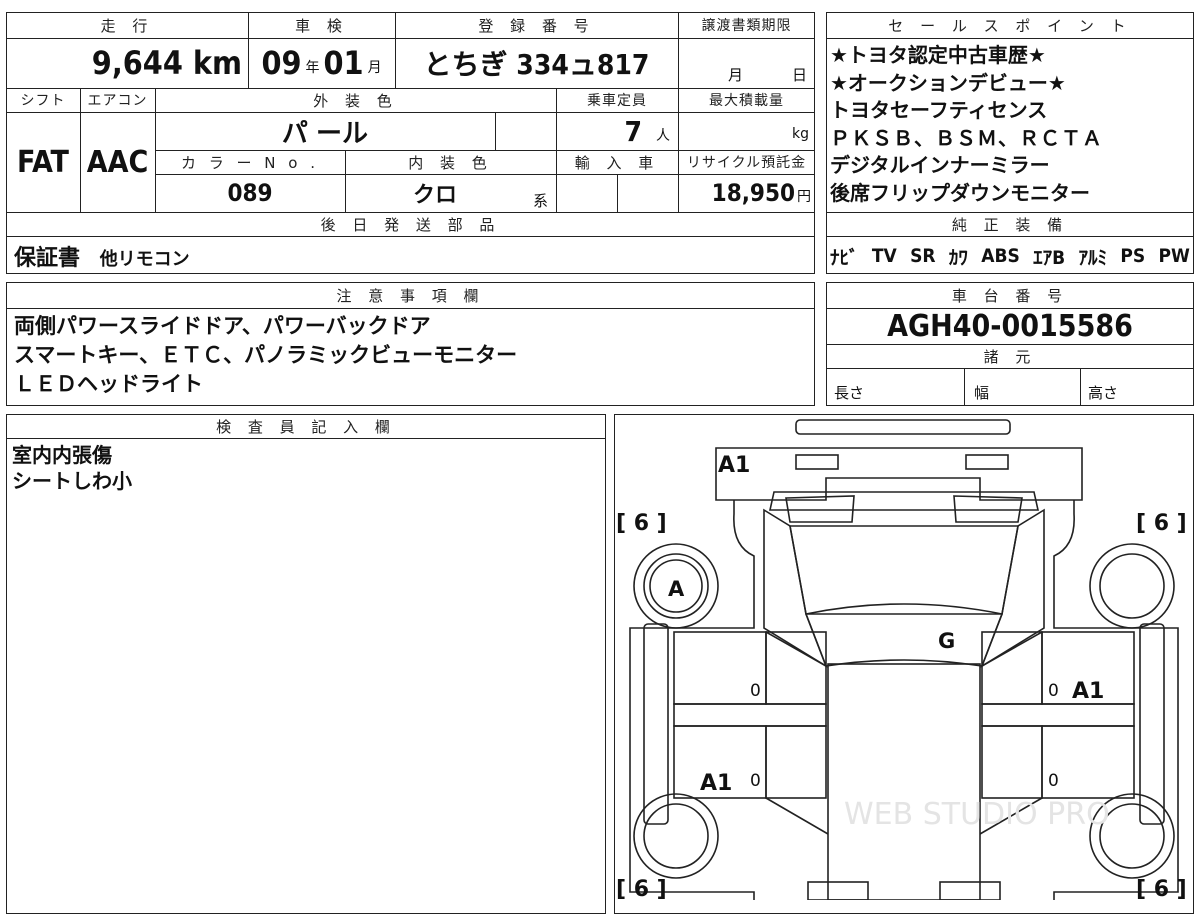  Describe the element at coordinates (536, 64) in the screenshot. I see `registration-value: とちぎ 334ュ817` at that location.